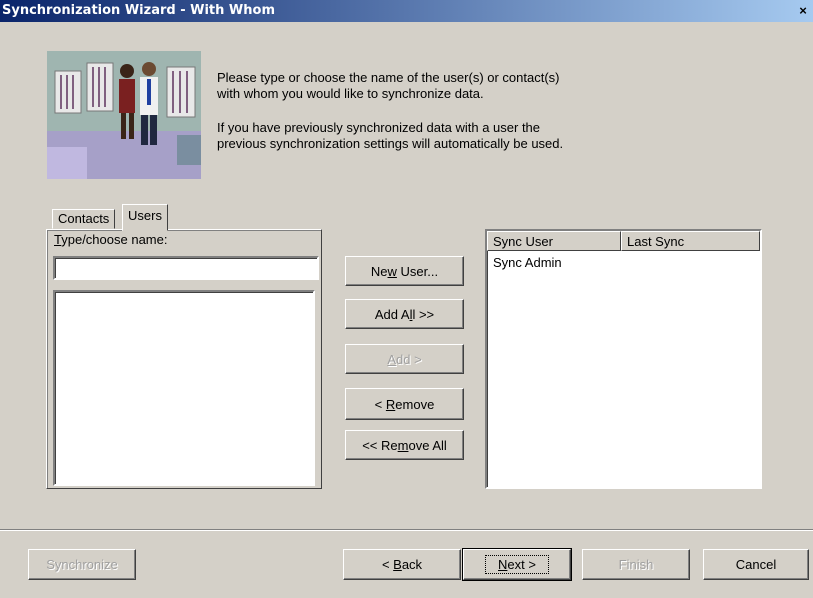 The width and height of the screenshot is (813, 598). I want to click on cancel-button: Cancel, so click(756, 564).